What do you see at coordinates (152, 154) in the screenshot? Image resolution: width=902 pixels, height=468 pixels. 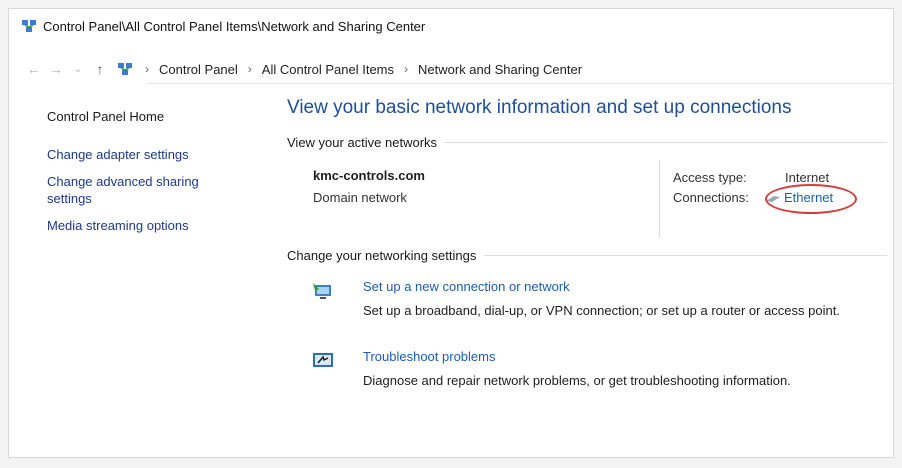 I see `change-adapter-settings-link: Change adapter settings` at bounding box center [152, 154].